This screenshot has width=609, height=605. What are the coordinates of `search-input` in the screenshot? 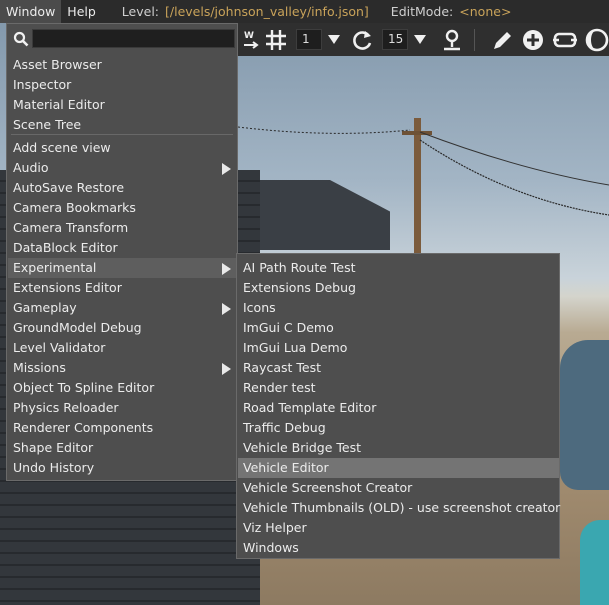 It's located at (133, 38).